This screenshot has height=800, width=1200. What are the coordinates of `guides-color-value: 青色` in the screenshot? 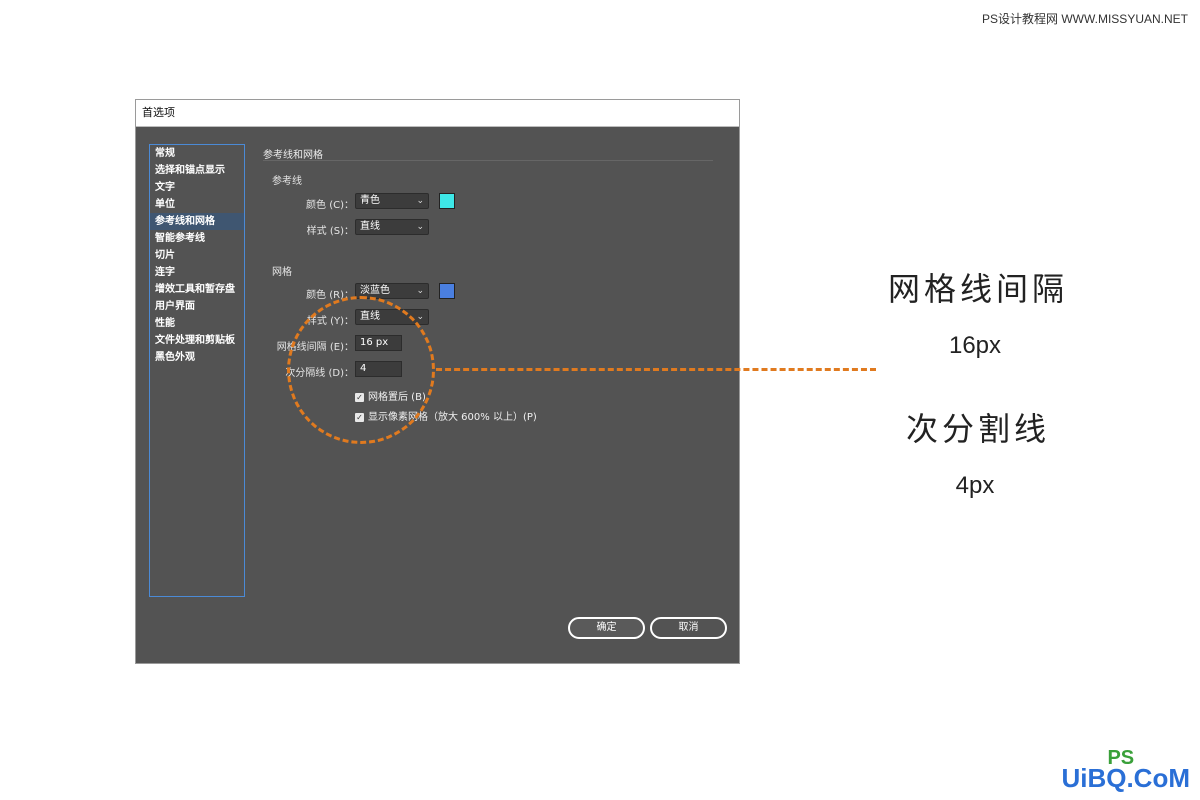 It's located at (370, 200).